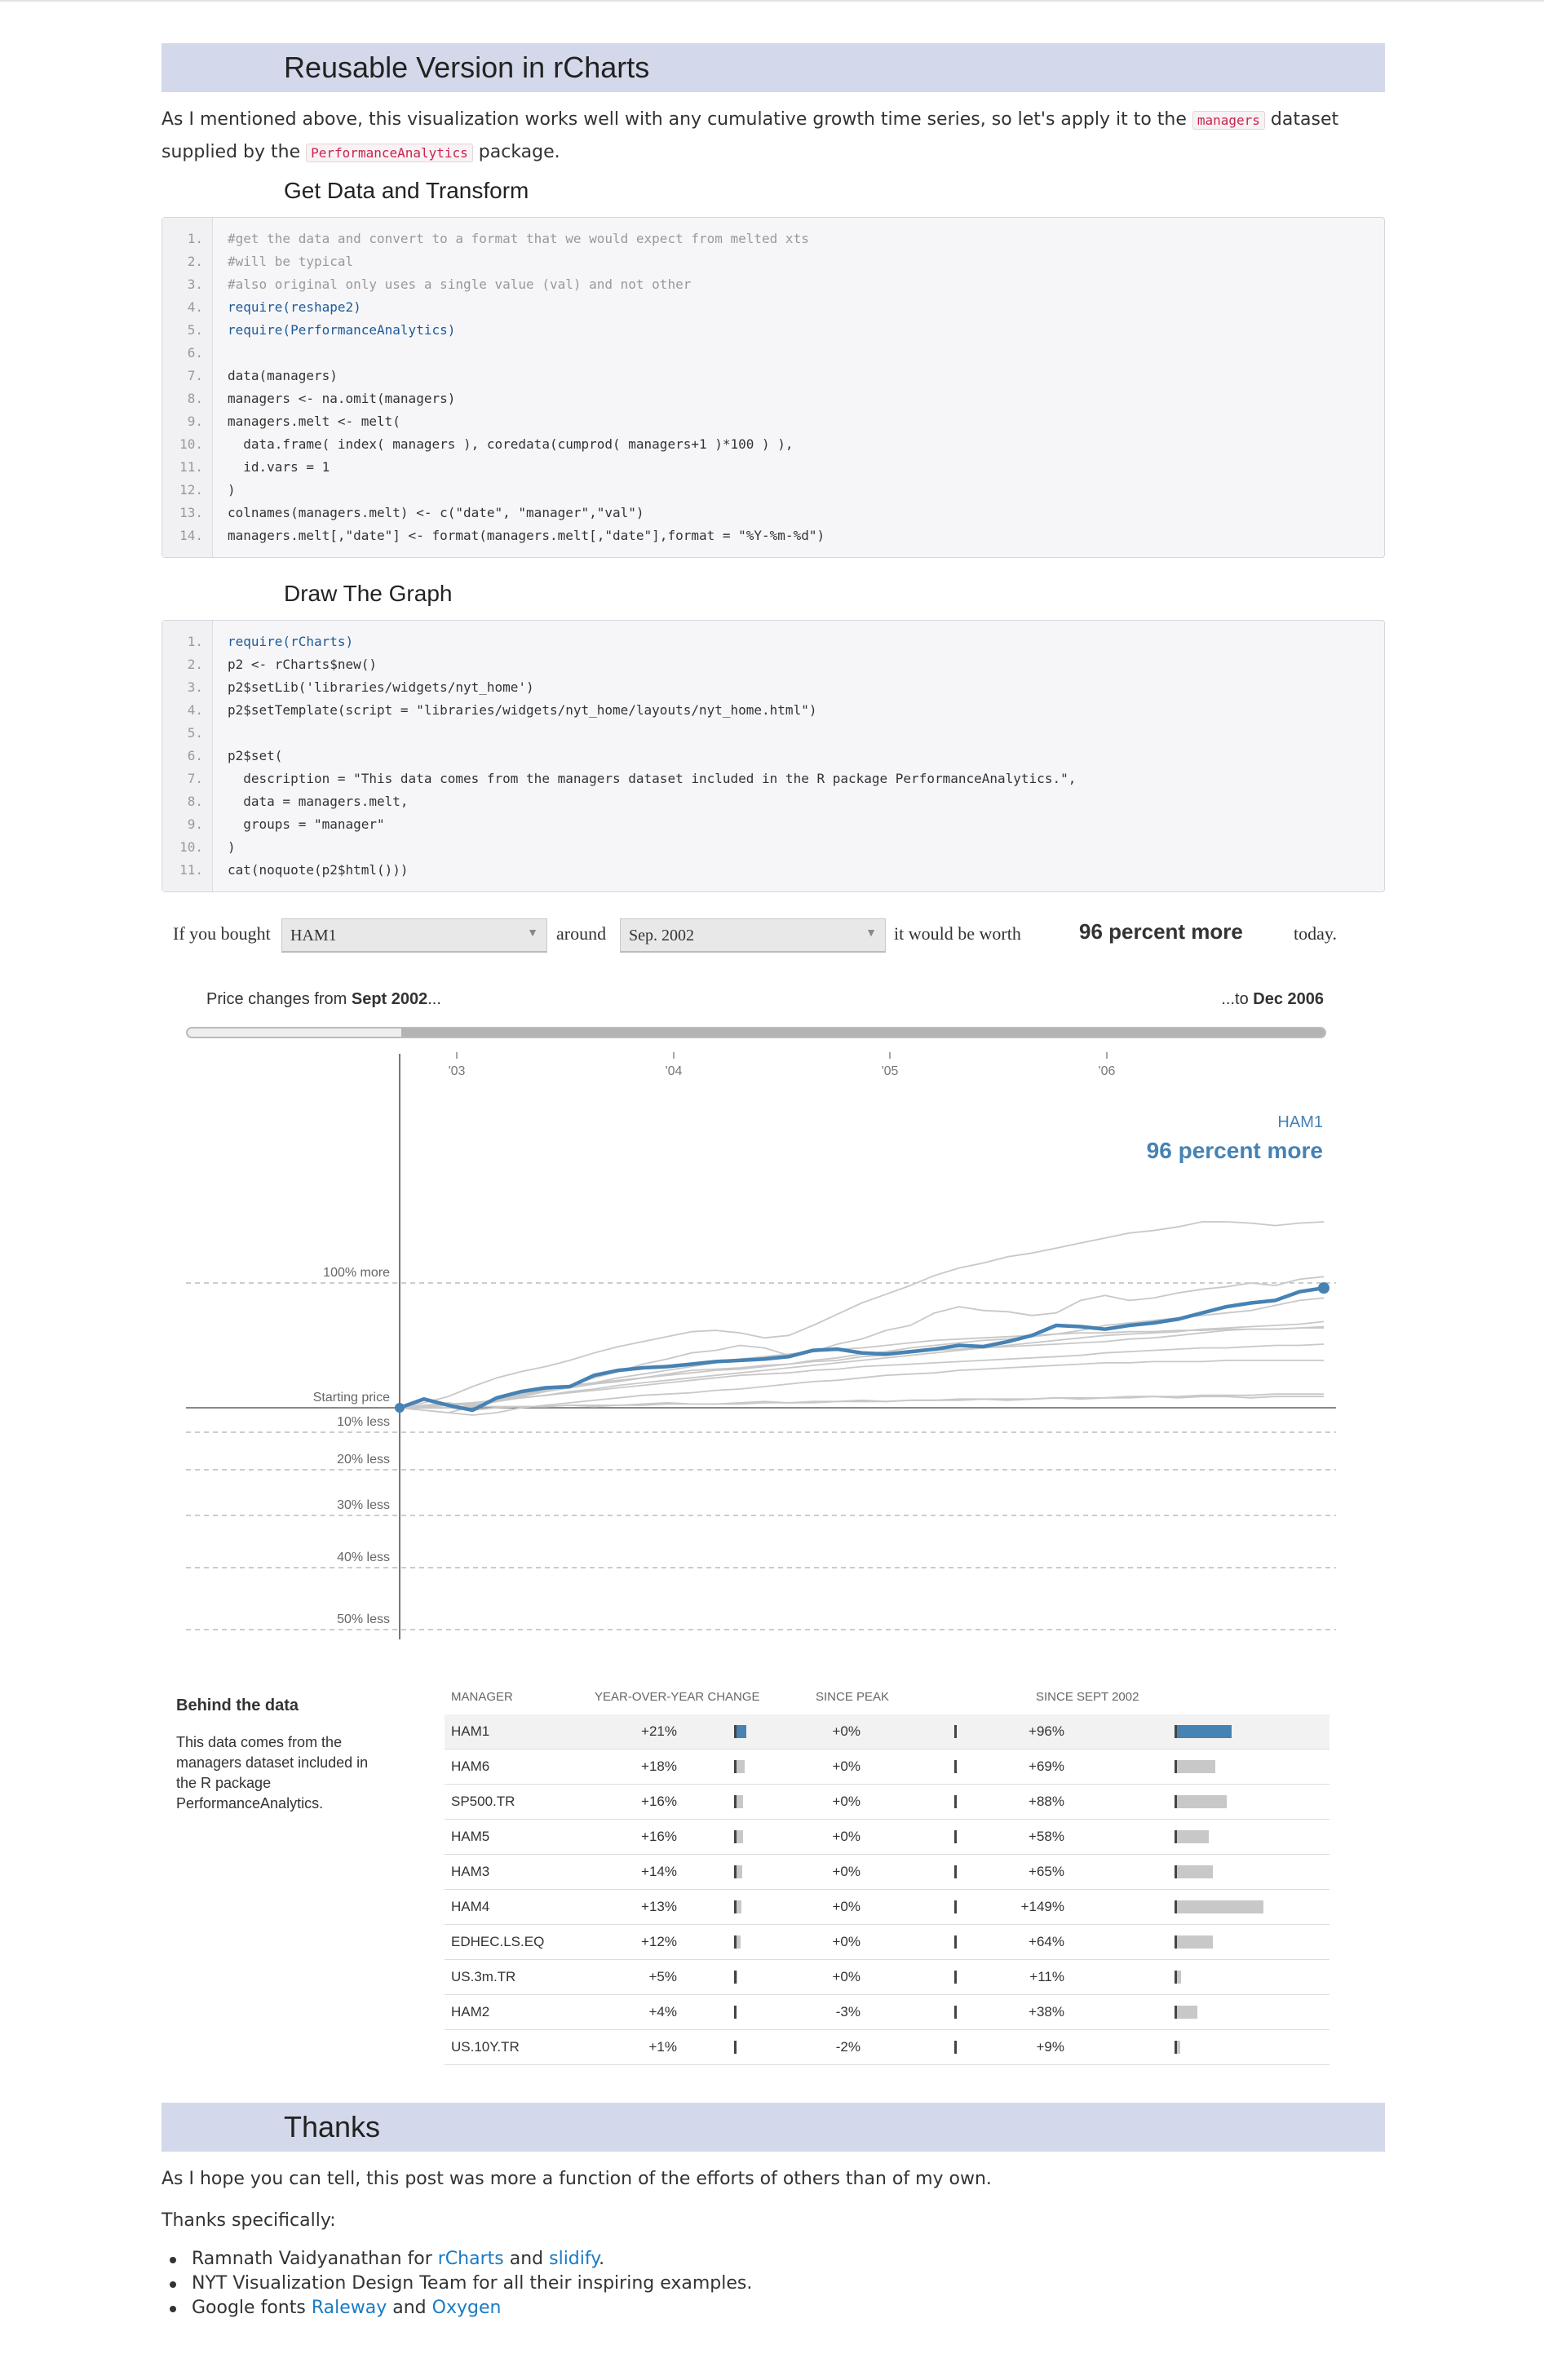  What do you see at coordinates (356, 1273) in the screenshot?
I see `y-axis-label: 100% more` at bounding box center [356, 1273].